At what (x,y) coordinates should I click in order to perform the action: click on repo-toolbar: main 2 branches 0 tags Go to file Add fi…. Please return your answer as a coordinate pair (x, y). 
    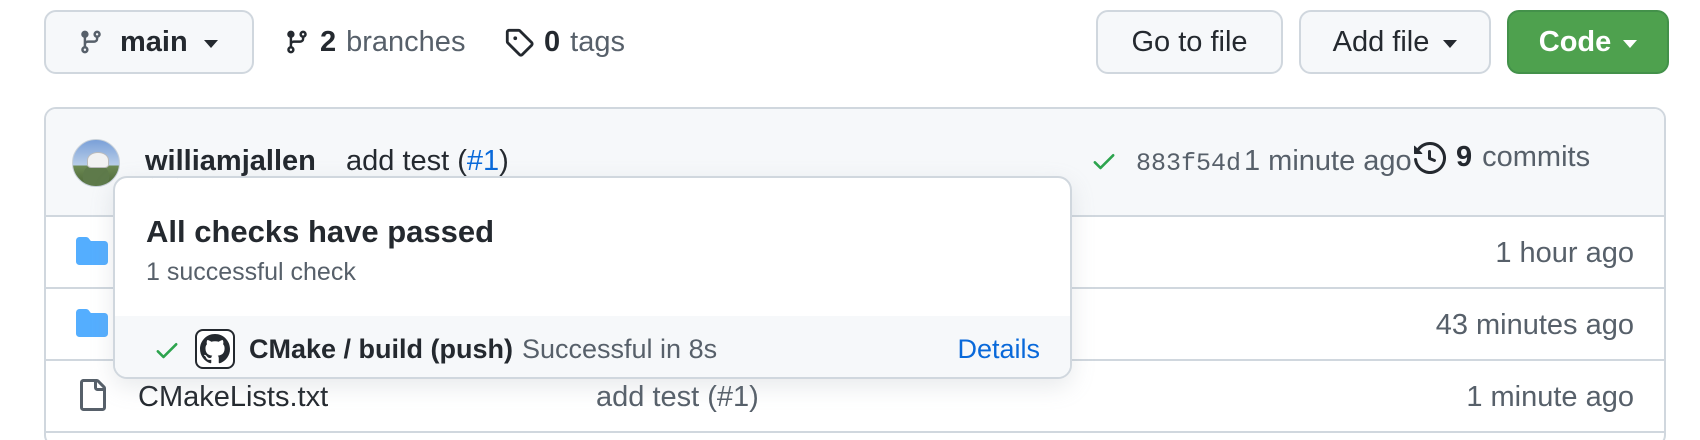
    Looking at the image, I should click on (856, 42).